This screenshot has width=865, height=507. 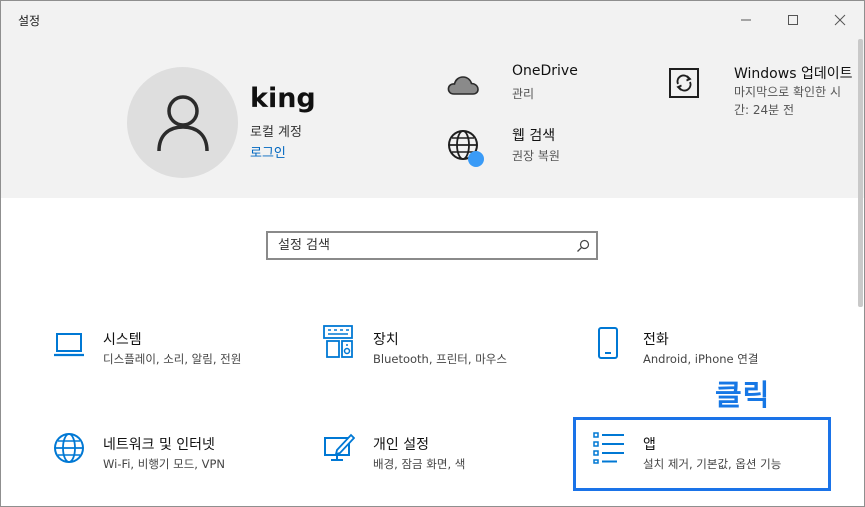 What do you see at coordinates (583, 246) in the screenshot?
I see `search-icon` at bounding box center [583, 246].